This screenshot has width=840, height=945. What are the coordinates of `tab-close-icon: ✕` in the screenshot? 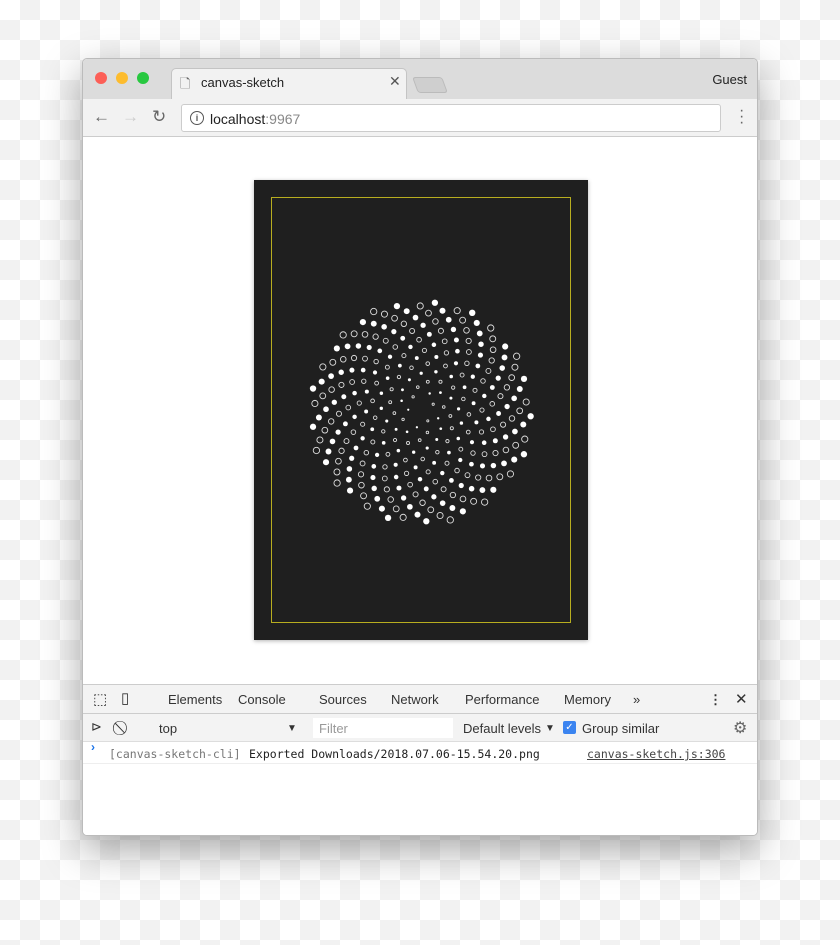 It's located at (395, 81).